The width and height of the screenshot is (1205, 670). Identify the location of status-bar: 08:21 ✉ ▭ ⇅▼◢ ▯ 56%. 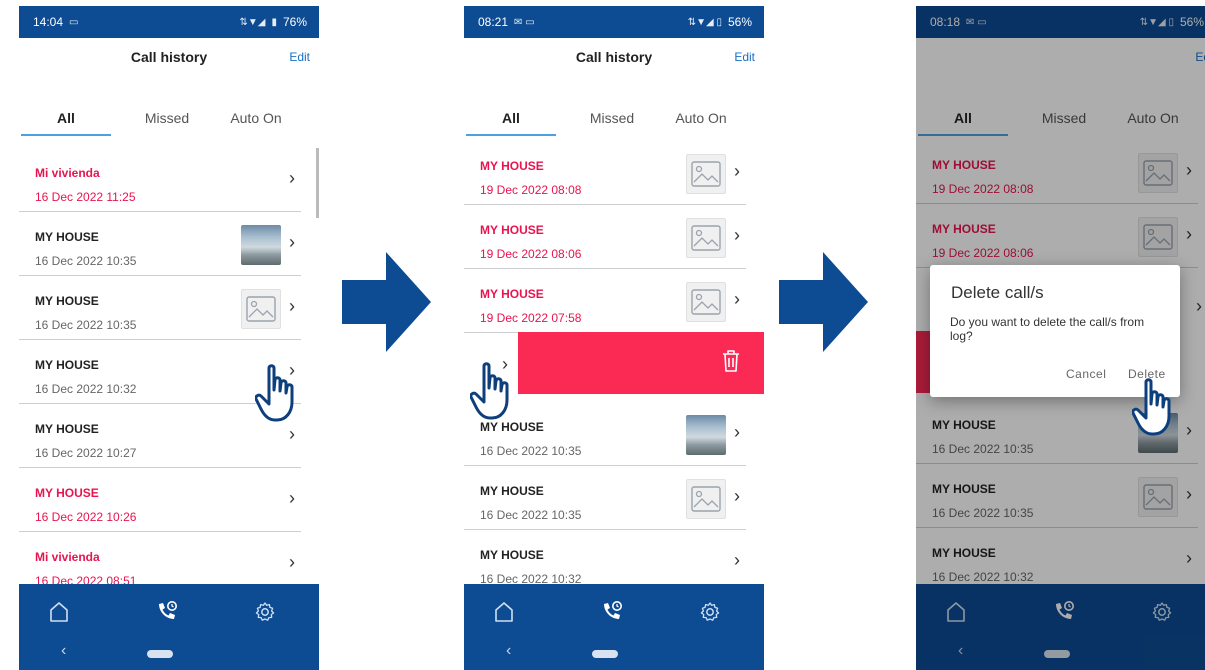
(614, 22).